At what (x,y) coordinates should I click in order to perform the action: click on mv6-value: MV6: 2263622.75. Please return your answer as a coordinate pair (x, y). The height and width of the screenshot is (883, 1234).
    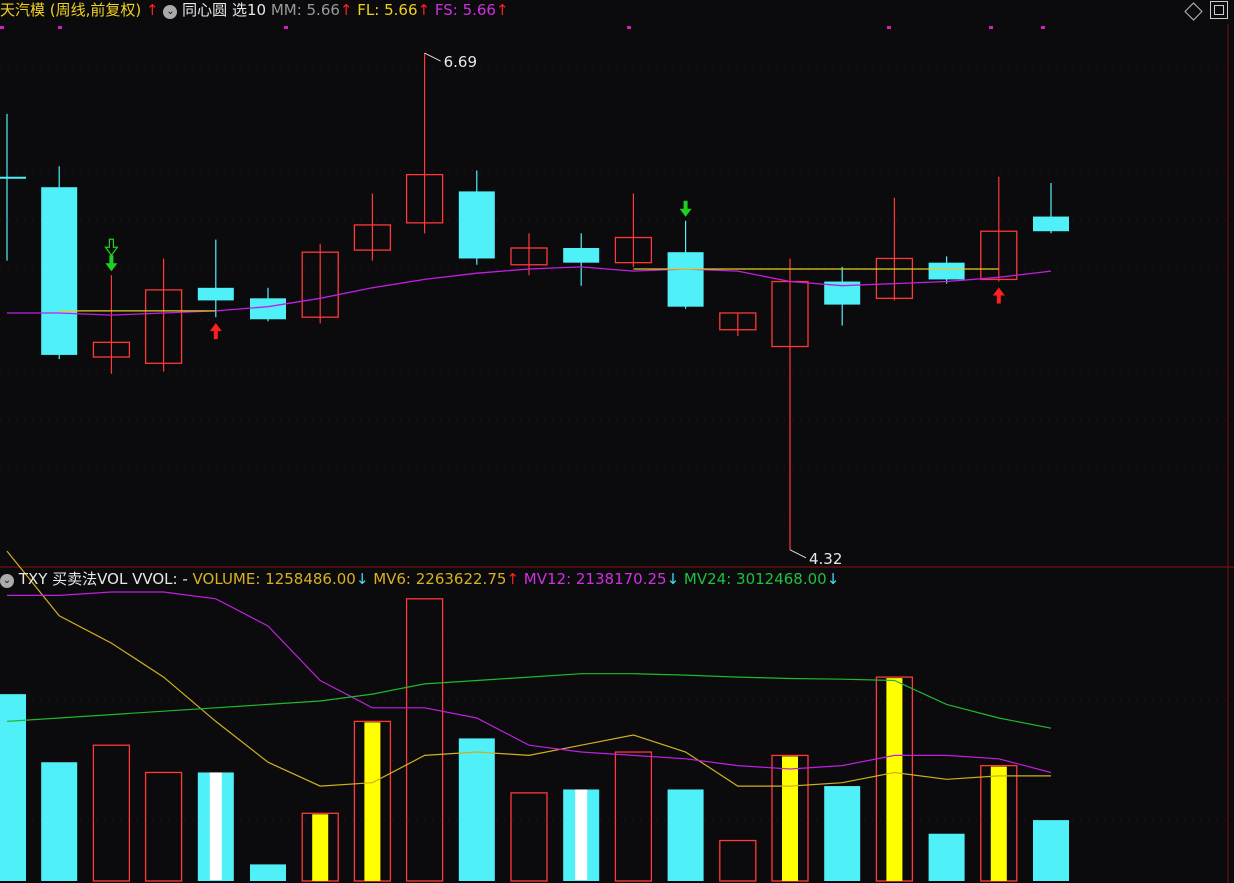
    Looking at the image, I should click on (440, 579).